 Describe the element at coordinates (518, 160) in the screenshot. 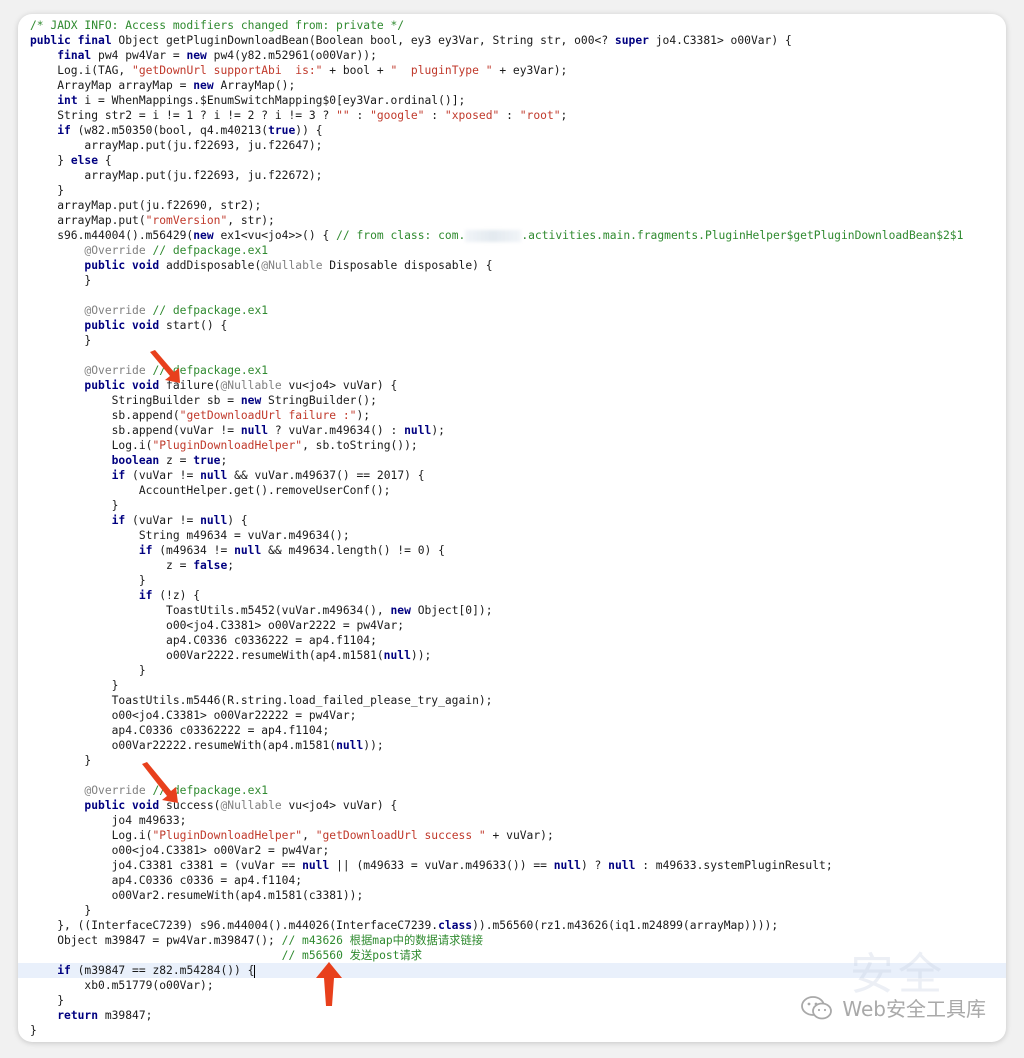

I see `code-line: } else {` at that location.